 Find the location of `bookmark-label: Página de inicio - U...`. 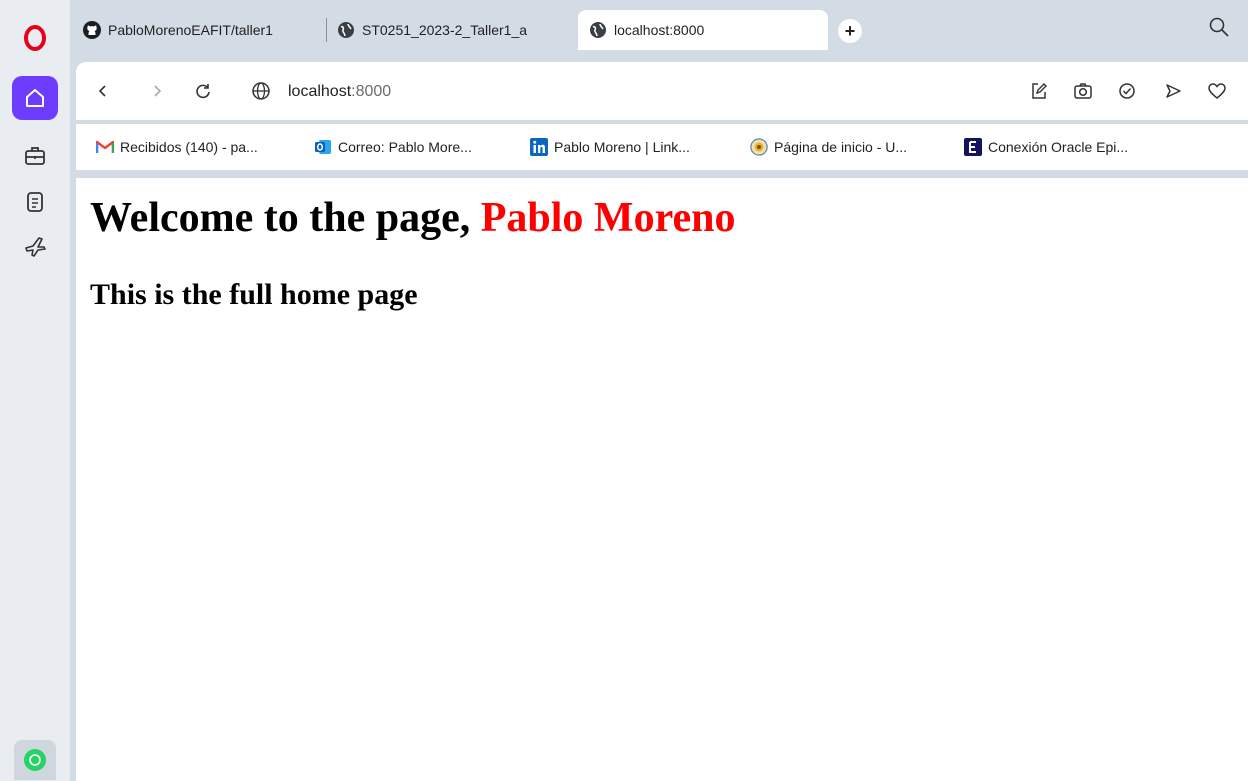

bookmark-label: Página de inicio - U... is located at coordinates (841, 147).